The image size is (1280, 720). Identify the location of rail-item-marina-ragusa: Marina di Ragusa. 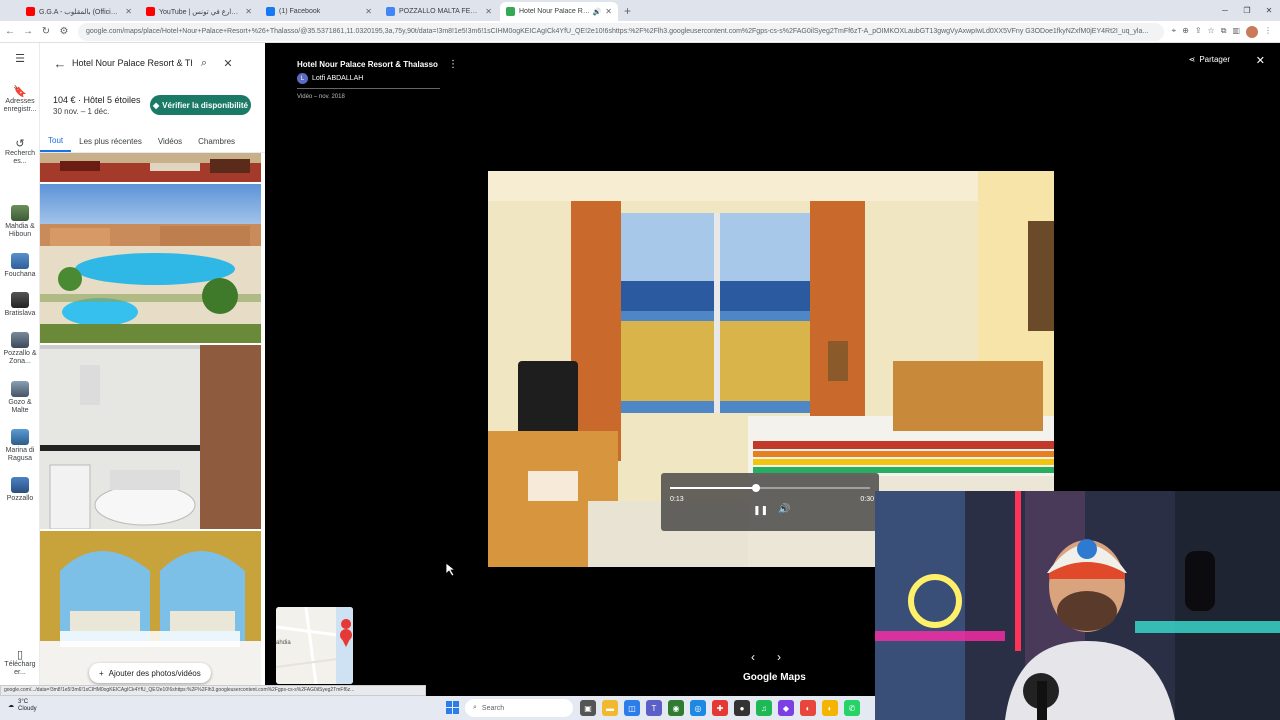
(20, 446).